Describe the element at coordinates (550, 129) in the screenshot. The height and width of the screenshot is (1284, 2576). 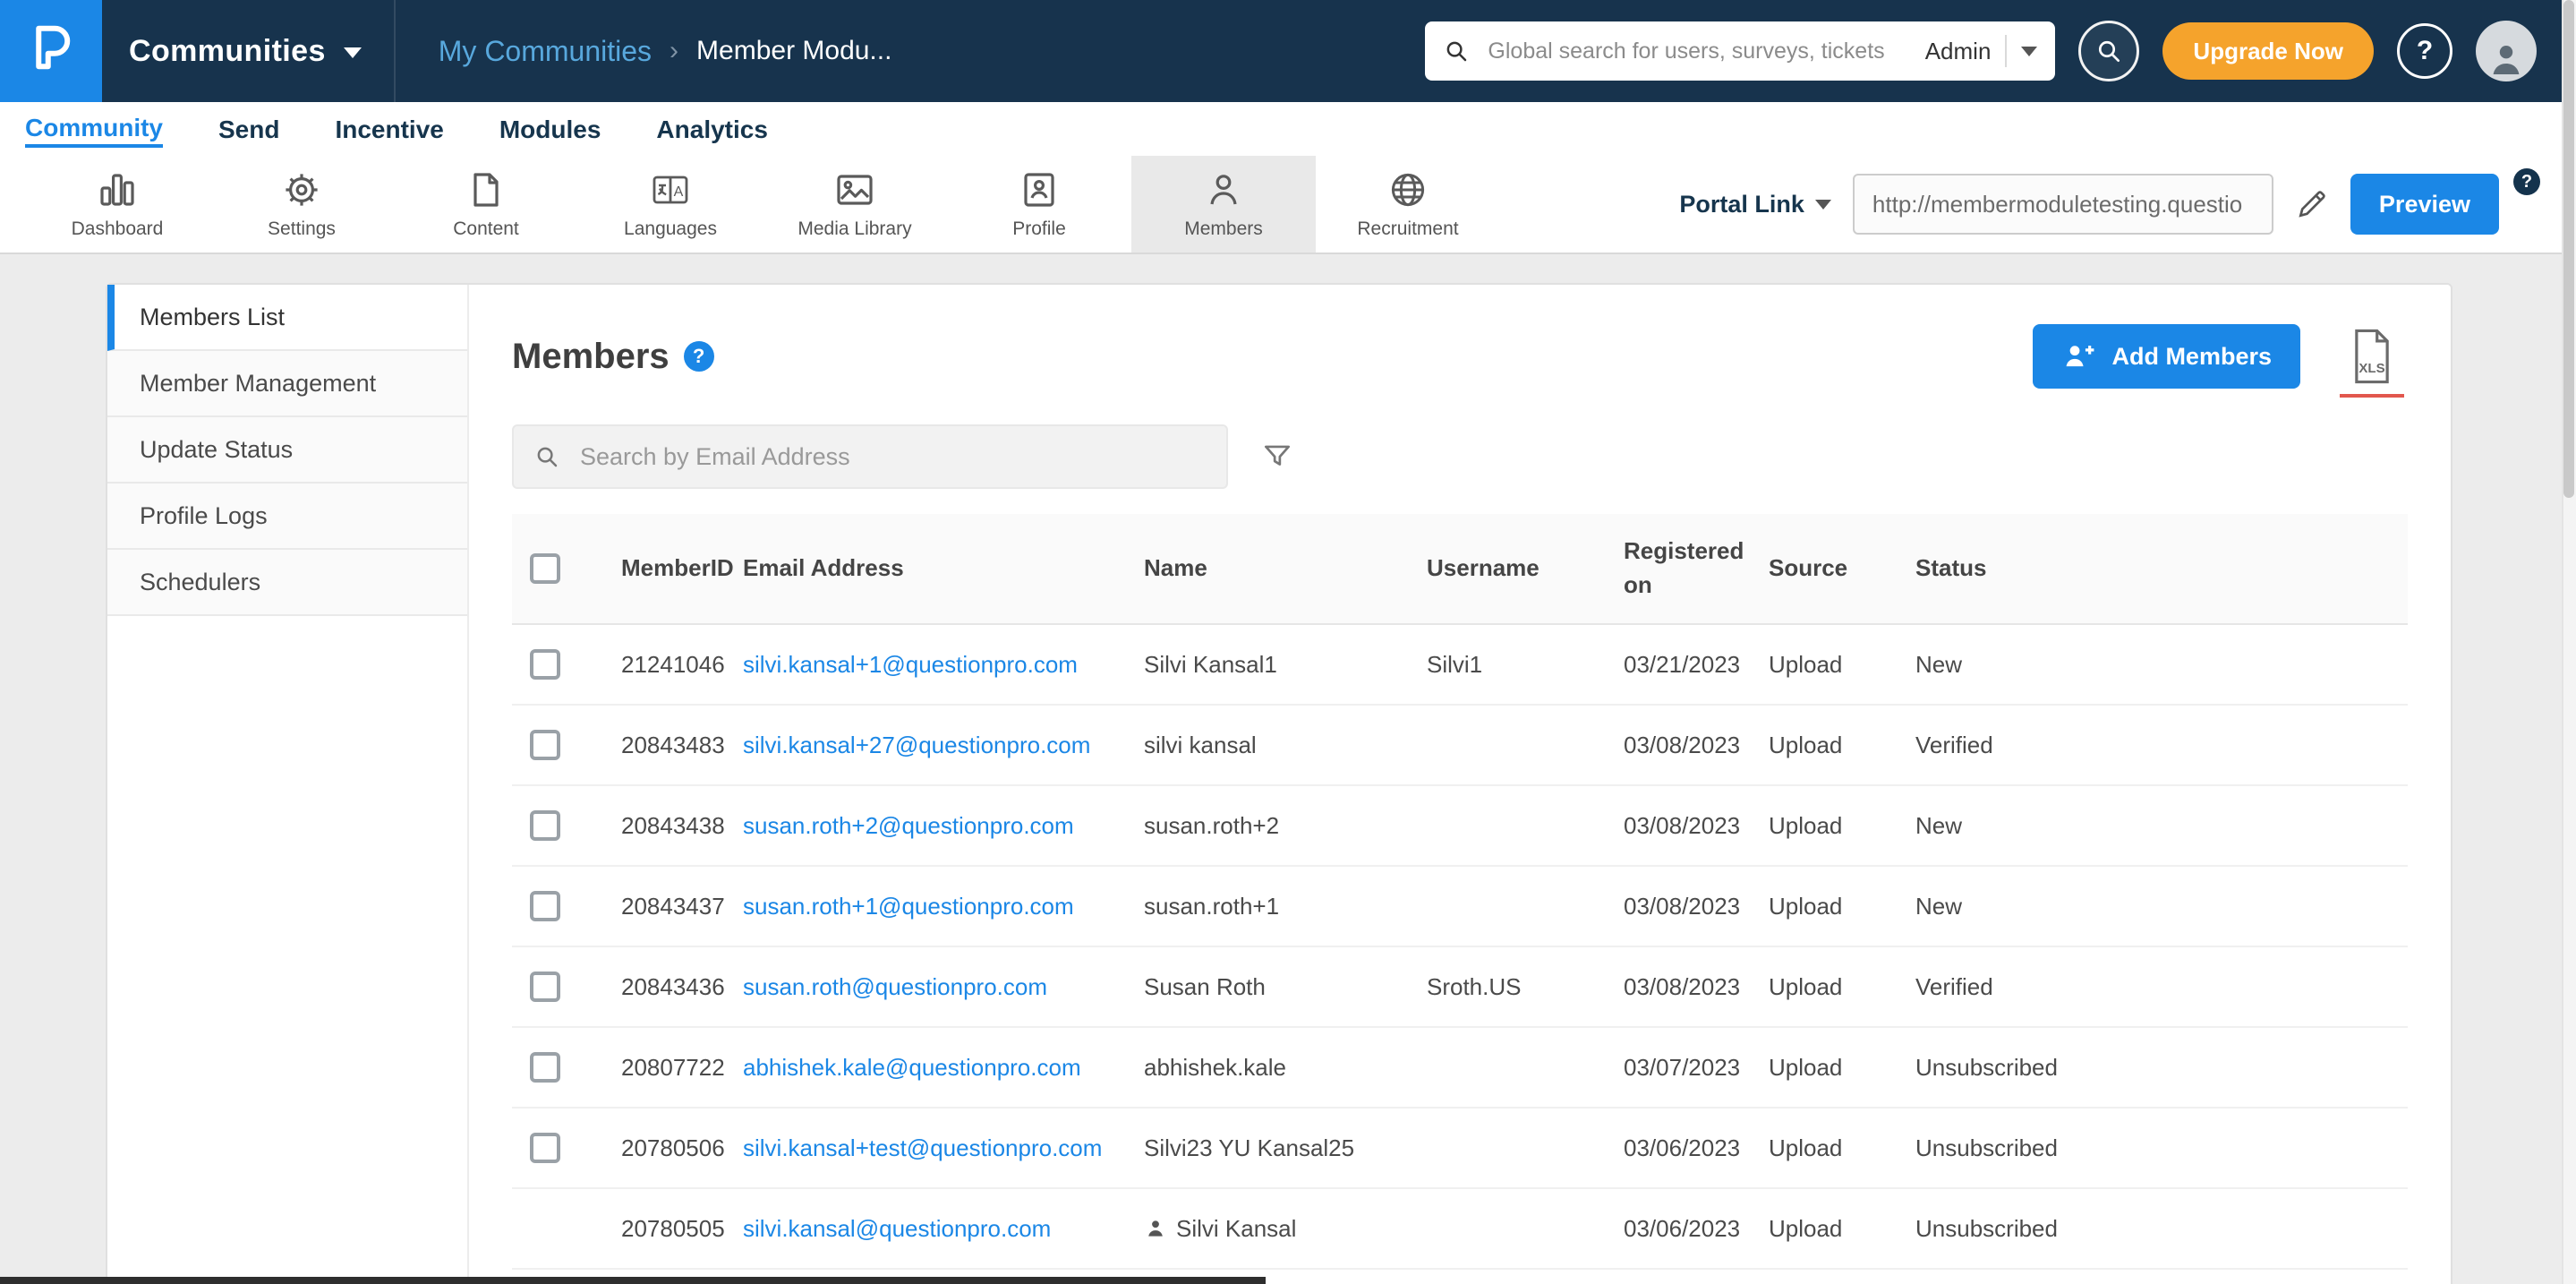
I see `nav-item-modules: Modules` at that location.